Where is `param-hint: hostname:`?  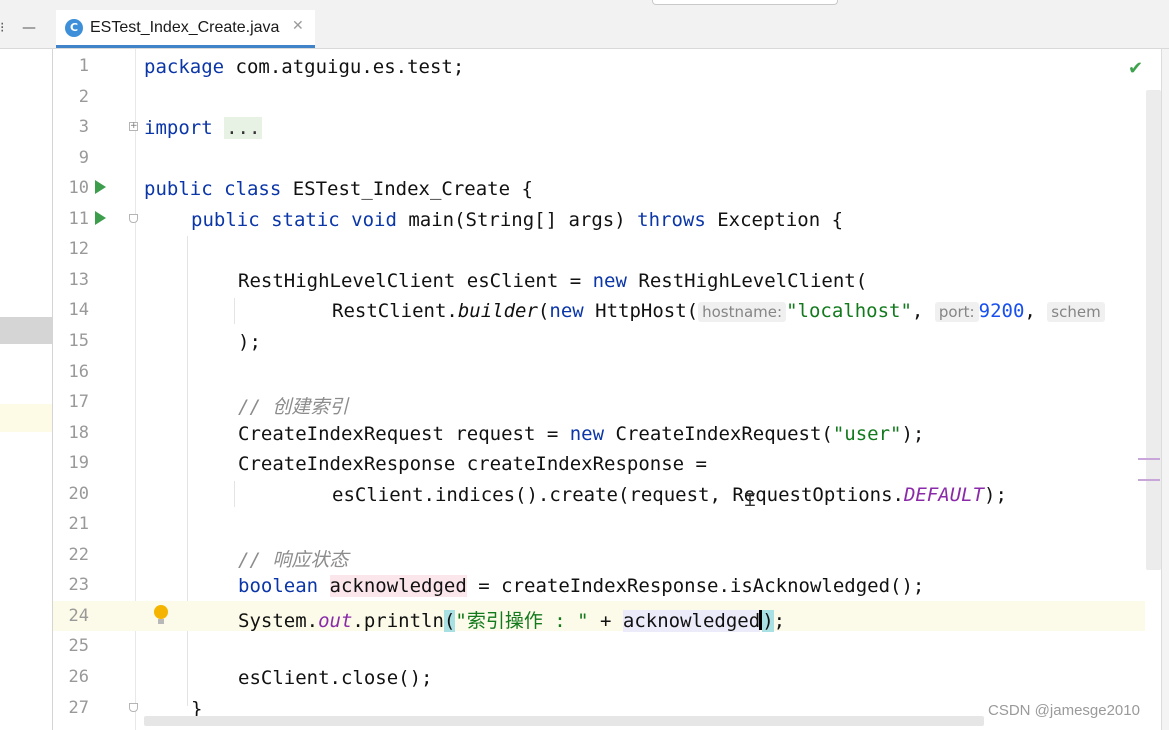 param-hint: hostname: is located at coordinates (742, 312).